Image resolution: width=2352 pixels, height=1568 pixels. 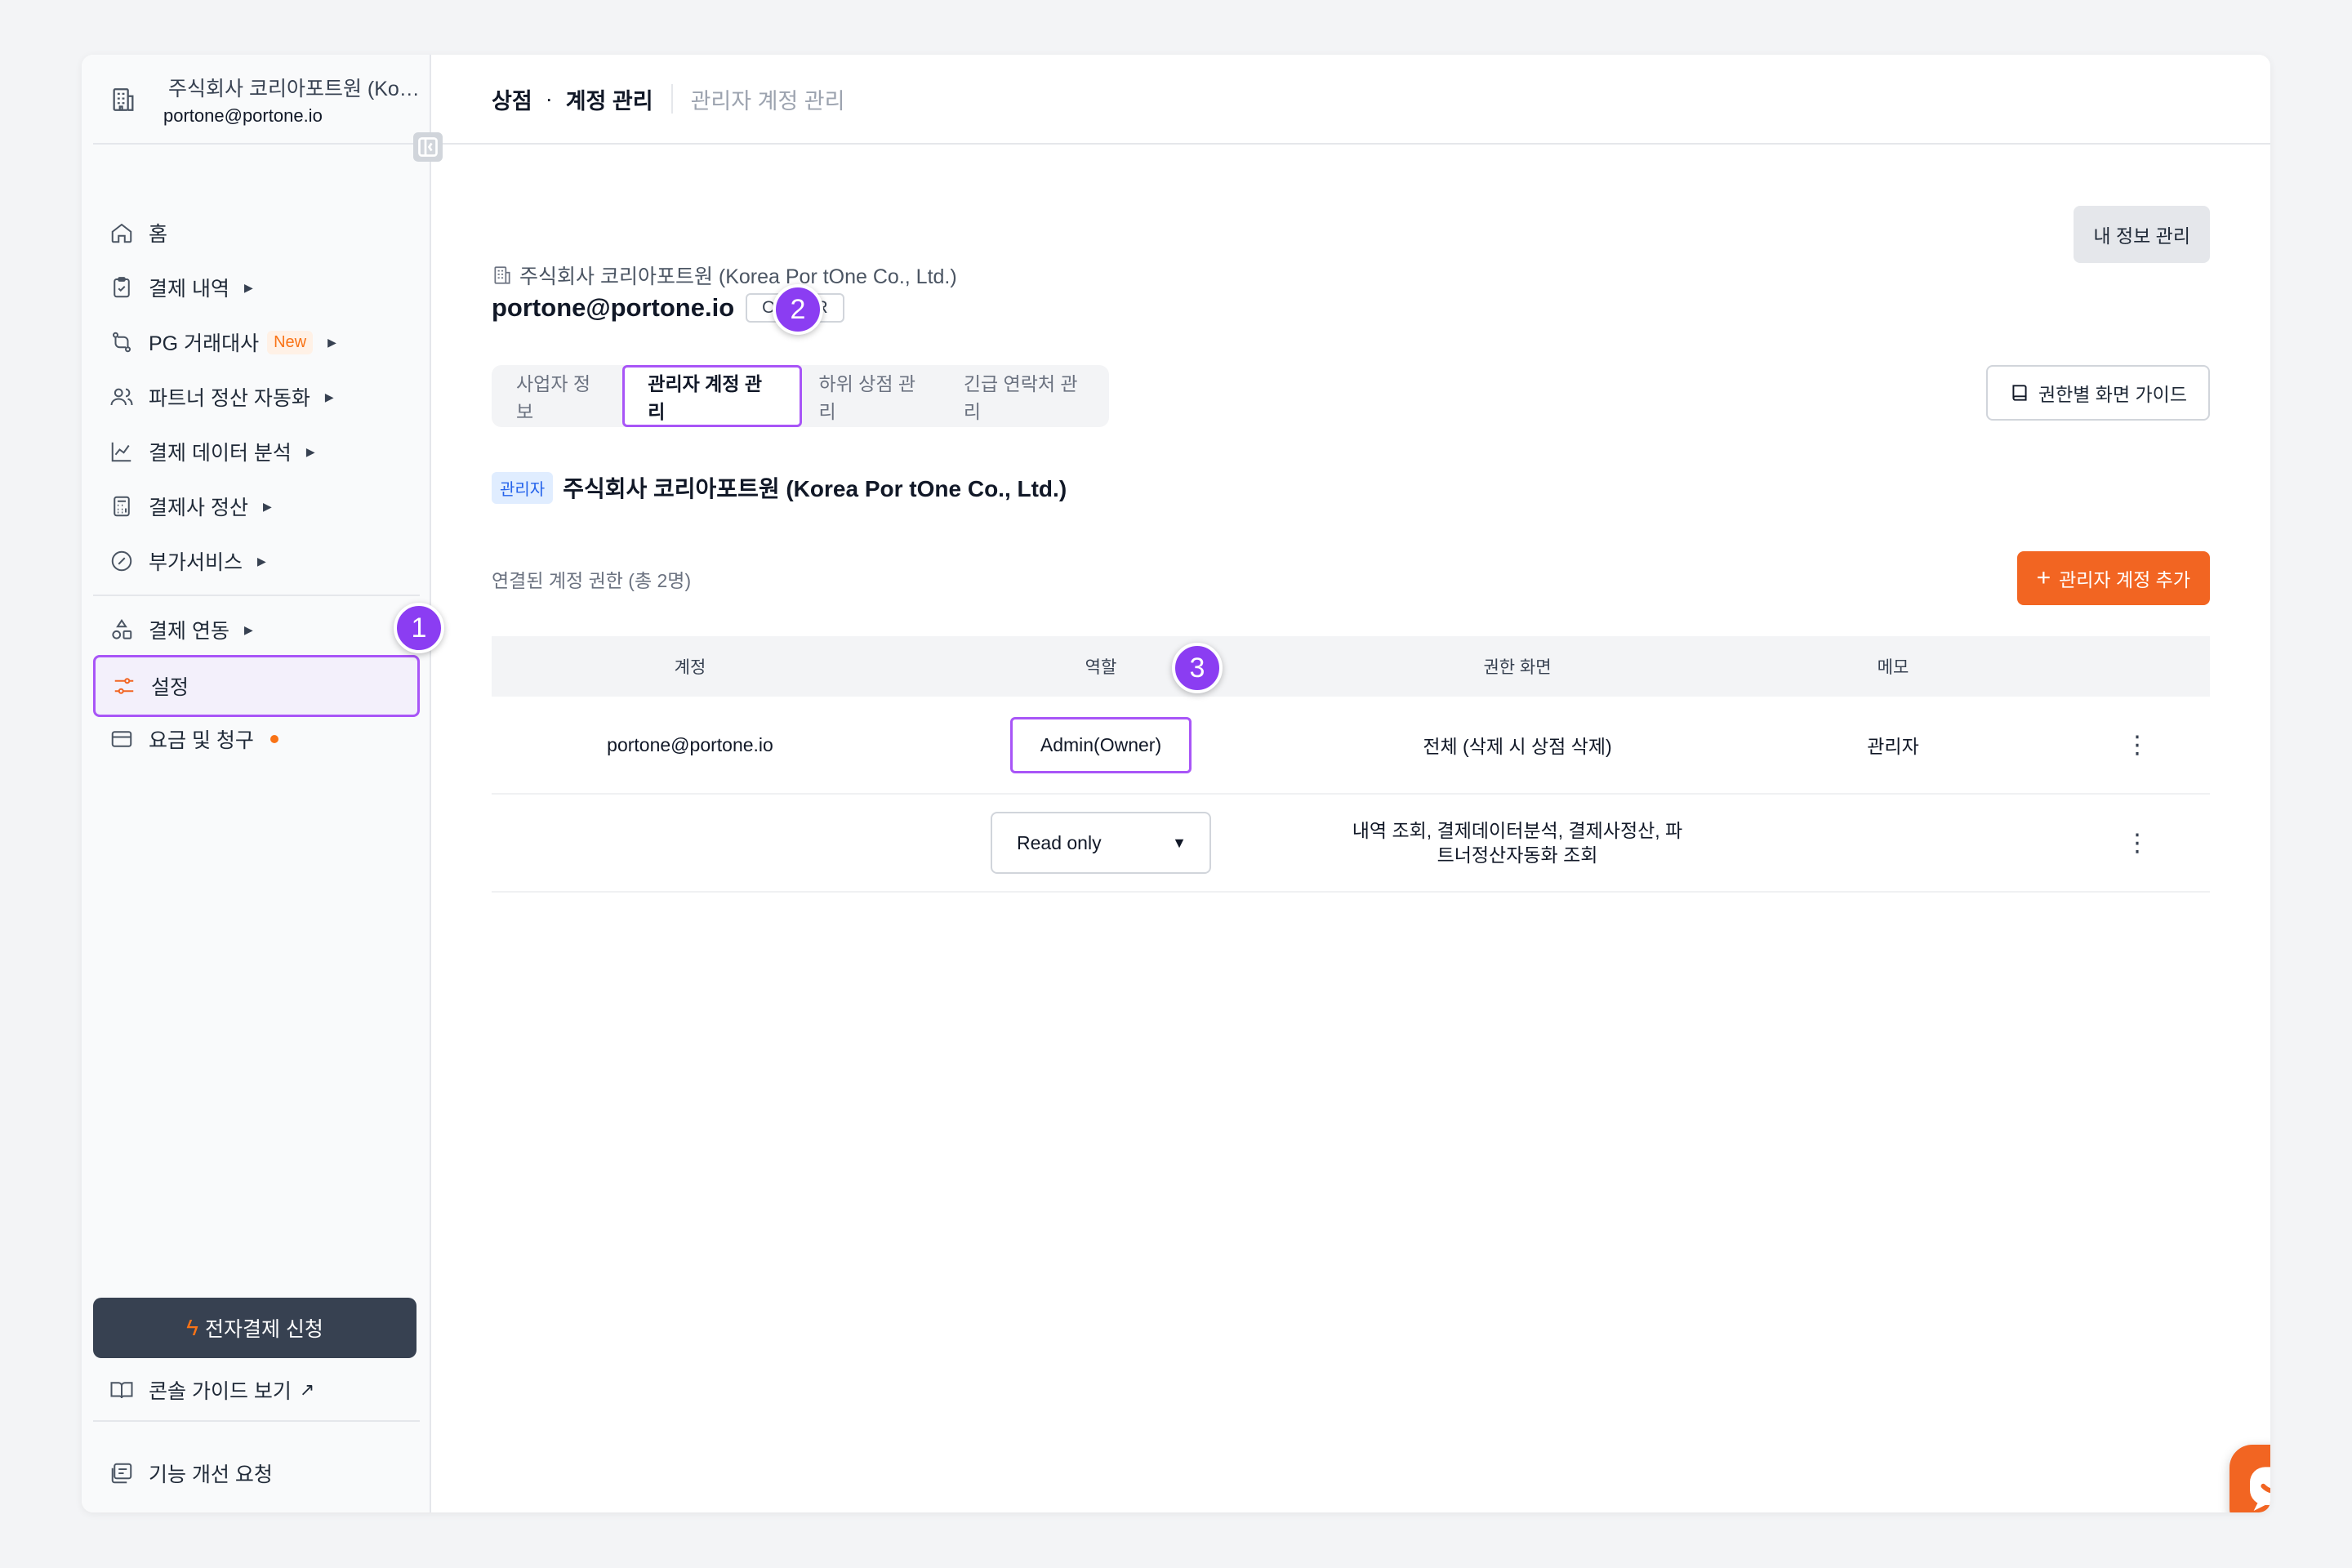 I want to click on calculator-icon, so click(x=121, y=507).